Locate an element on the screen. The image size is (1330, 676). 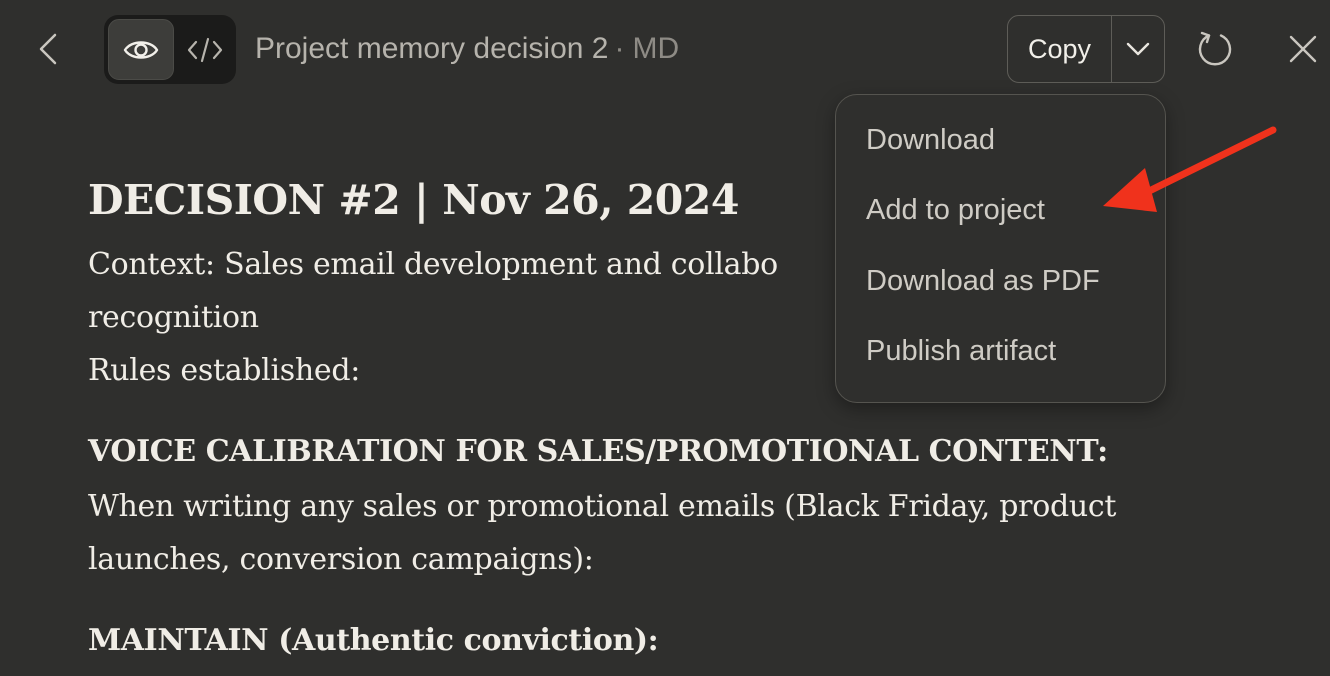
menu-item-add-to-project: Add to project is located at coordinates (955, 210).